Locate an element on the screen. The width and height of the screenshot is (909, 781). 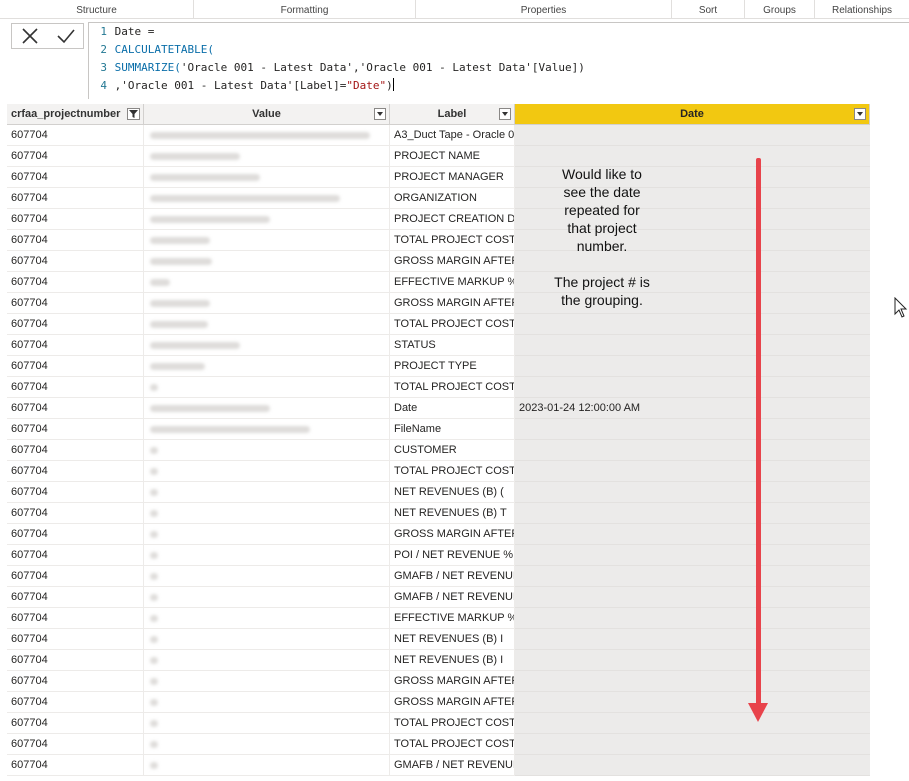
column-header-date: Date is located at coordinates (692, 114).